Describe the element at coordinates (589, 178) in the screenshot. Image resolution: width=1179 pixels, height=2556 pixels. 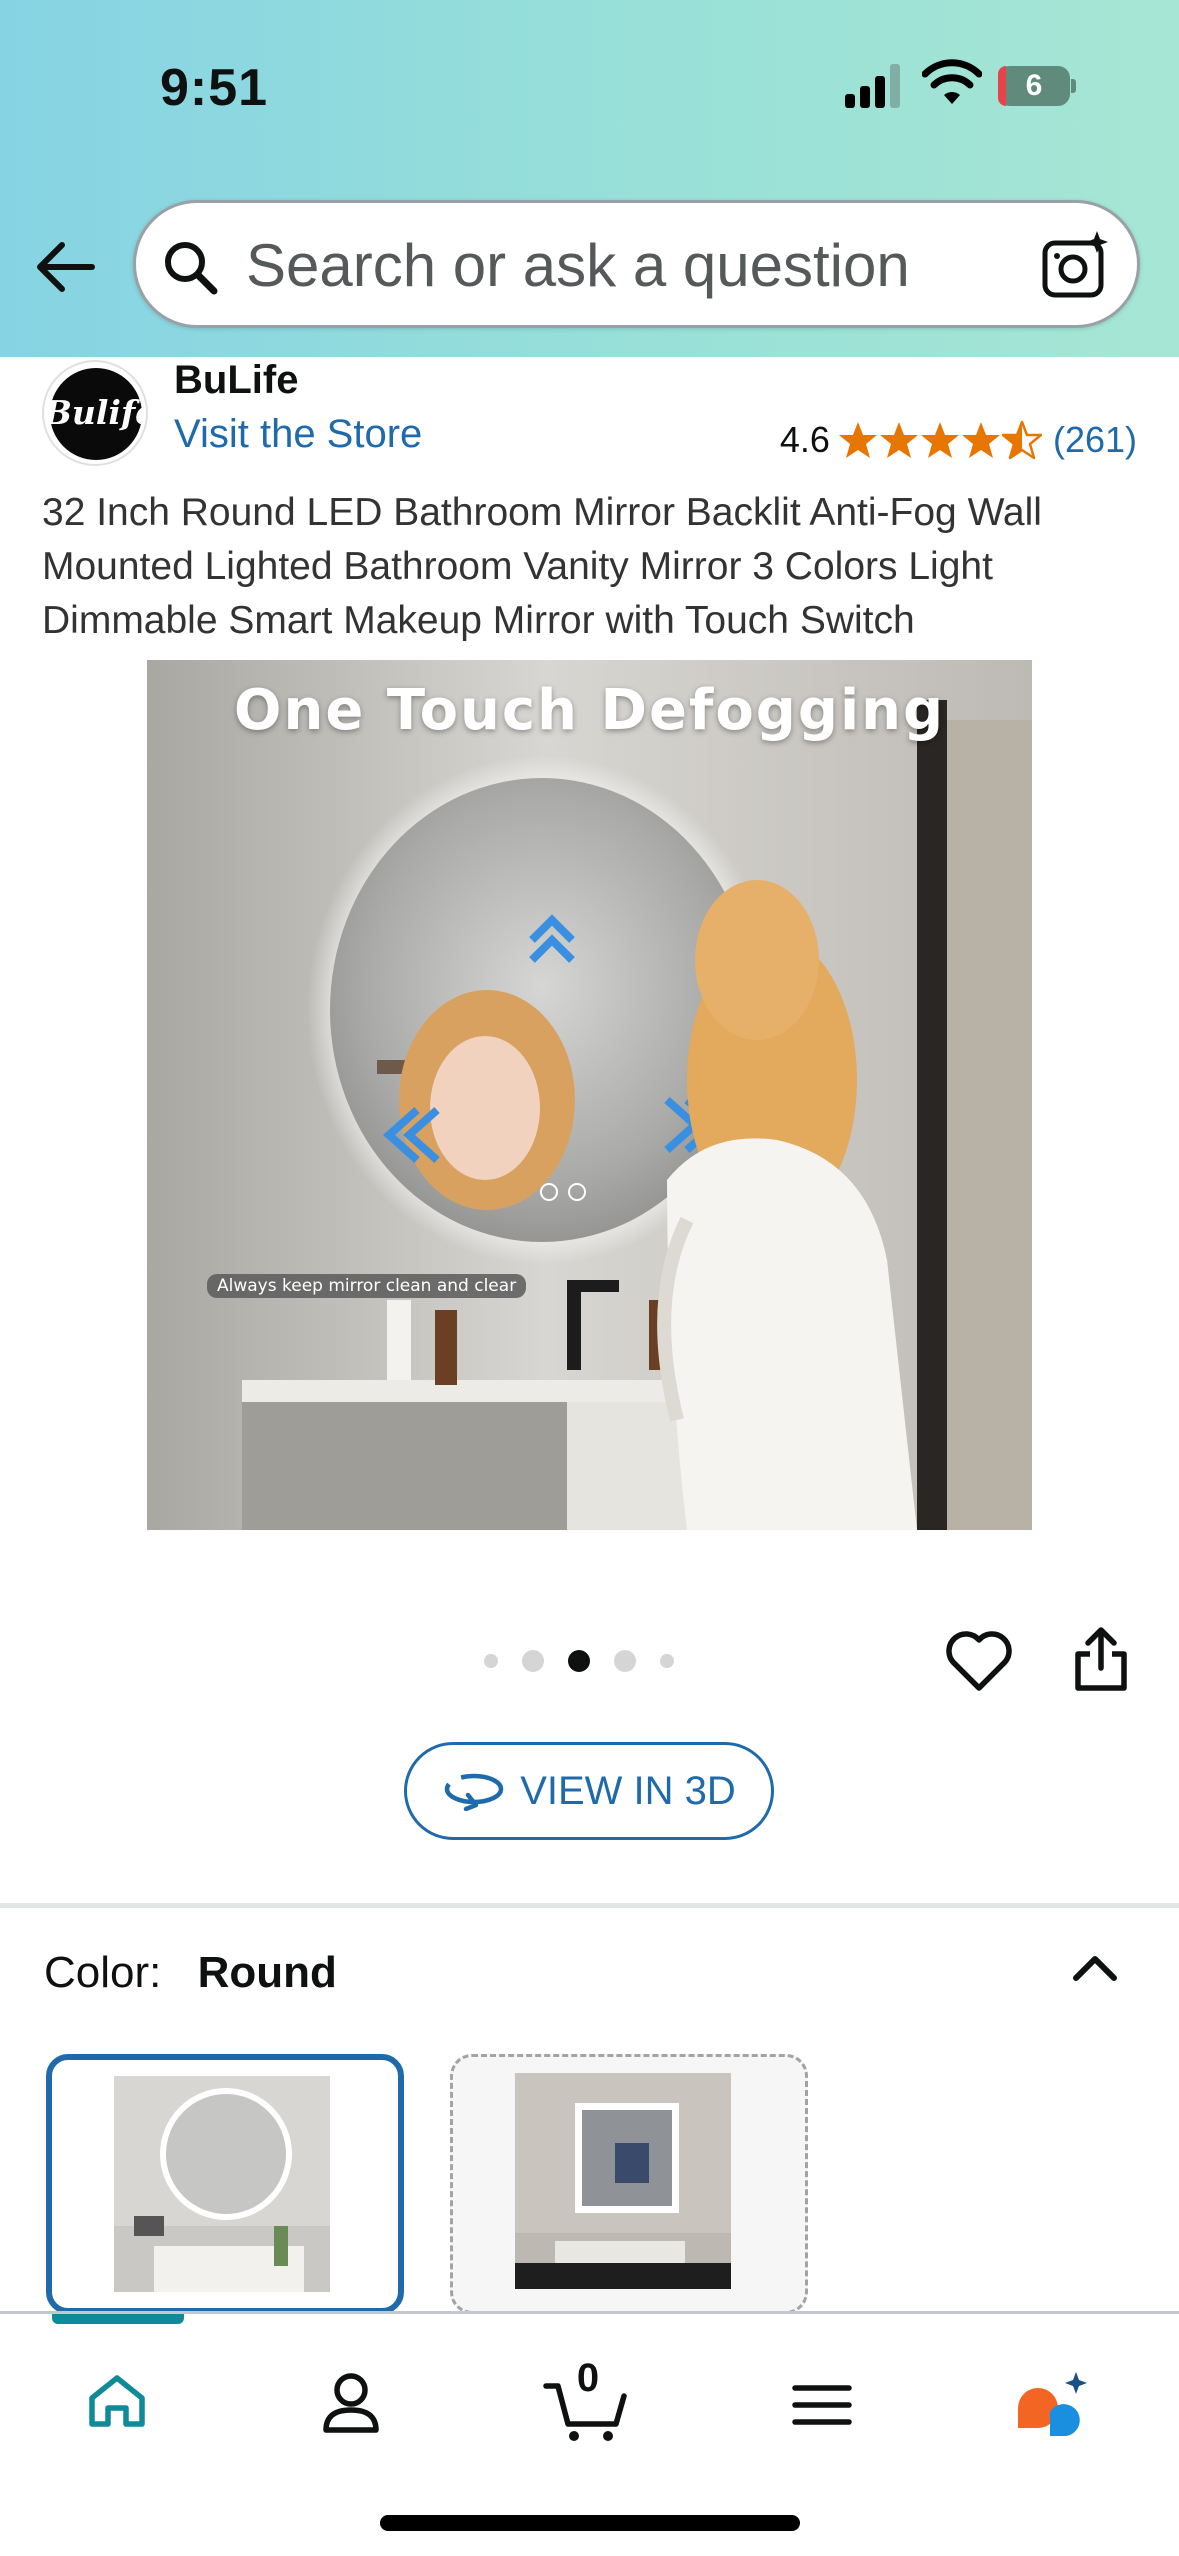
I see `app-header: 9:51 6` at that location.